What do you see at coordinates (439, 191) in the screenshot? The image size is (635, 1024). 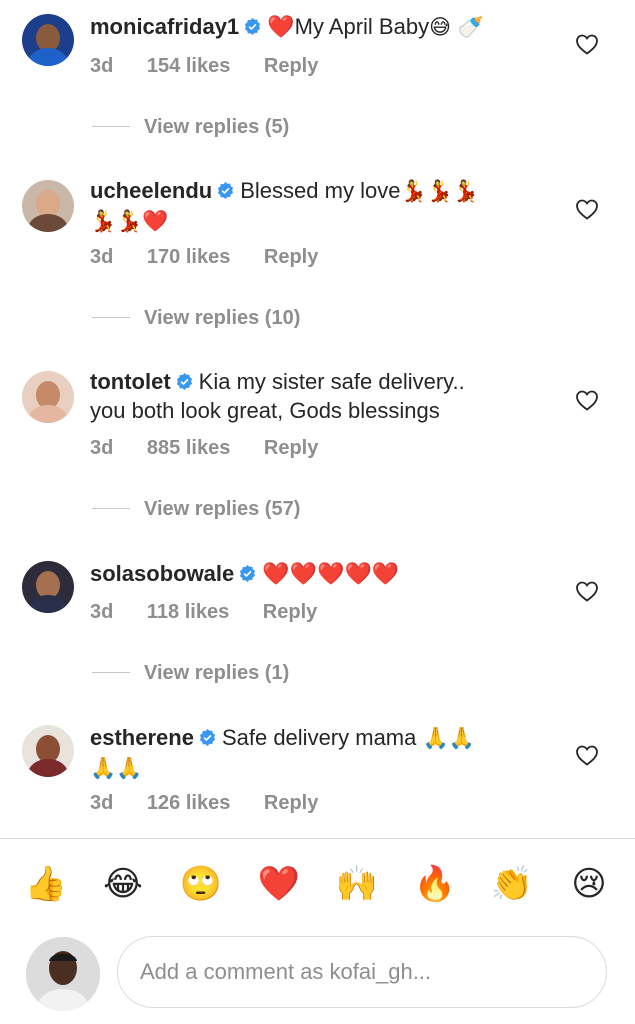 I see `comment-emoji: 💃💃💃` at bounding box center [439, 191].